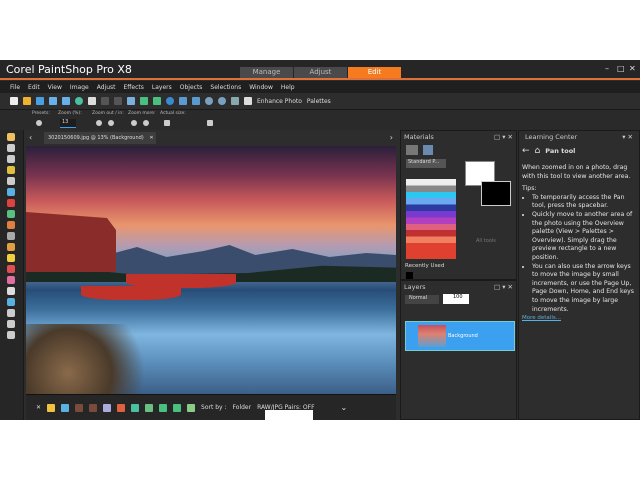 This screenshot has width=640, height=480. I want to click on blend-mode-select: Normal, so click(422, 299).